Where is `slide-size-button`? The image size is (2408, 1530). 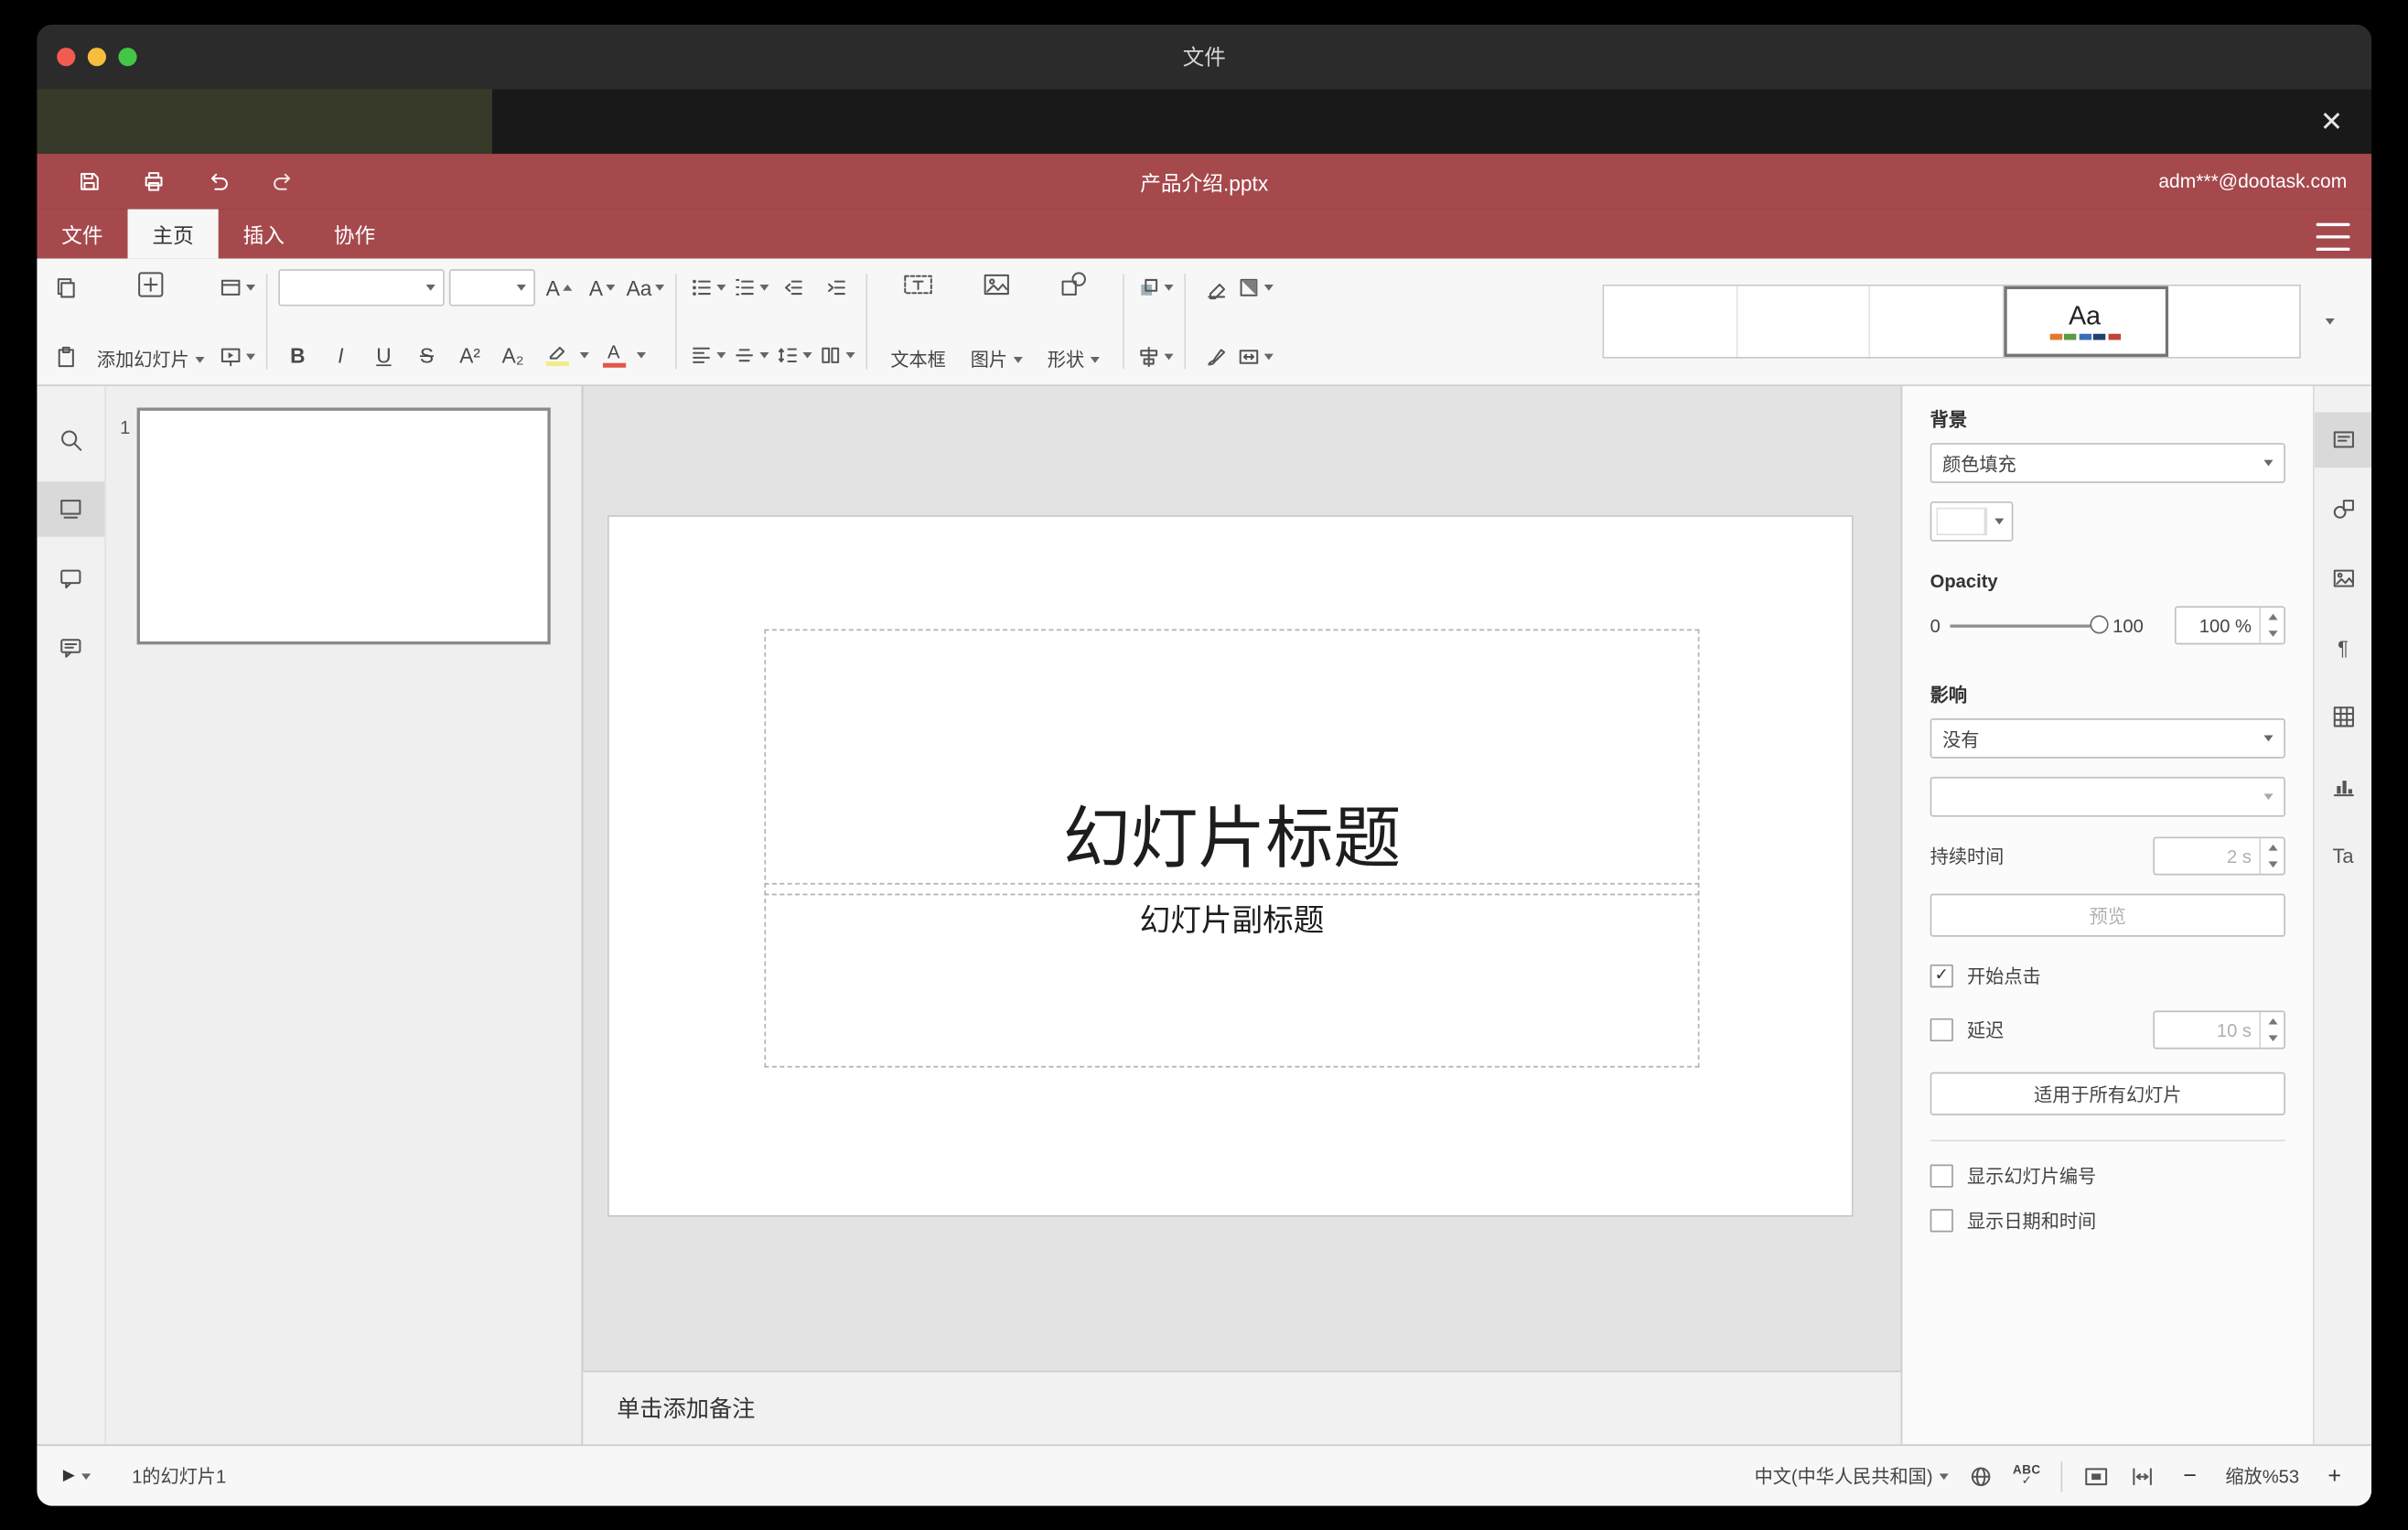 slide-size-button is located at coordinates (1254, 356).